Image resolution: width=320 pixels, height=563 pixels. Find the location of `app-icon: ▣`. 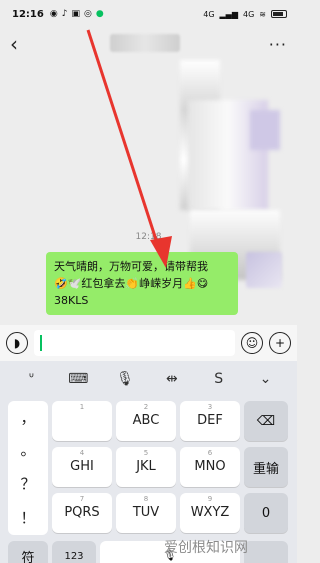

app-icon: ▣ is located at coordinates (75, 14).